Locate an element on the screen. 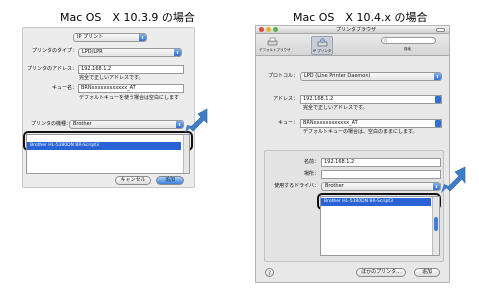 The image size is (479, 292). left-address-input: 192.168.1.2 is located at coordinates (131, 69).